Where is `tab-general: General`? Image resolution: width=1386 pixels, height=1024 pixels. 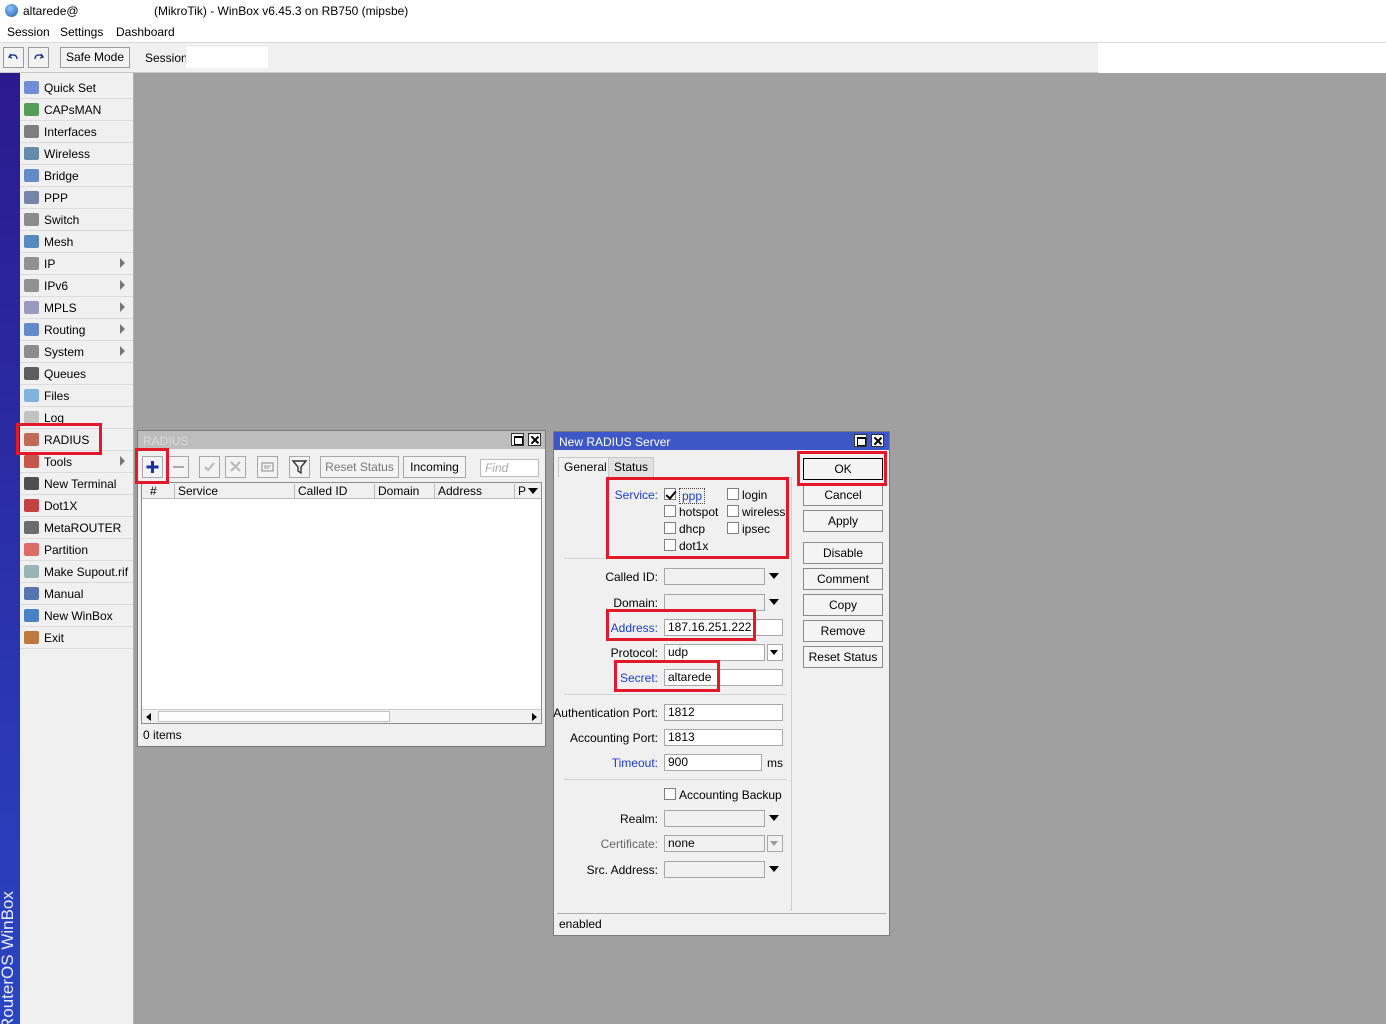 tab-general: General is located at coordinates (585, 467).